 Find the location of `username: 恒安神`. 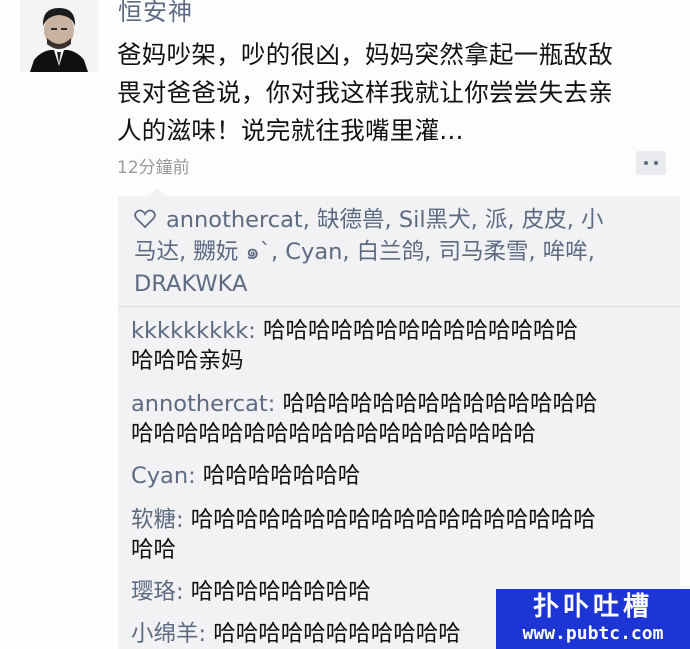

username: 恒安神 is located at coordinates (155, 13).